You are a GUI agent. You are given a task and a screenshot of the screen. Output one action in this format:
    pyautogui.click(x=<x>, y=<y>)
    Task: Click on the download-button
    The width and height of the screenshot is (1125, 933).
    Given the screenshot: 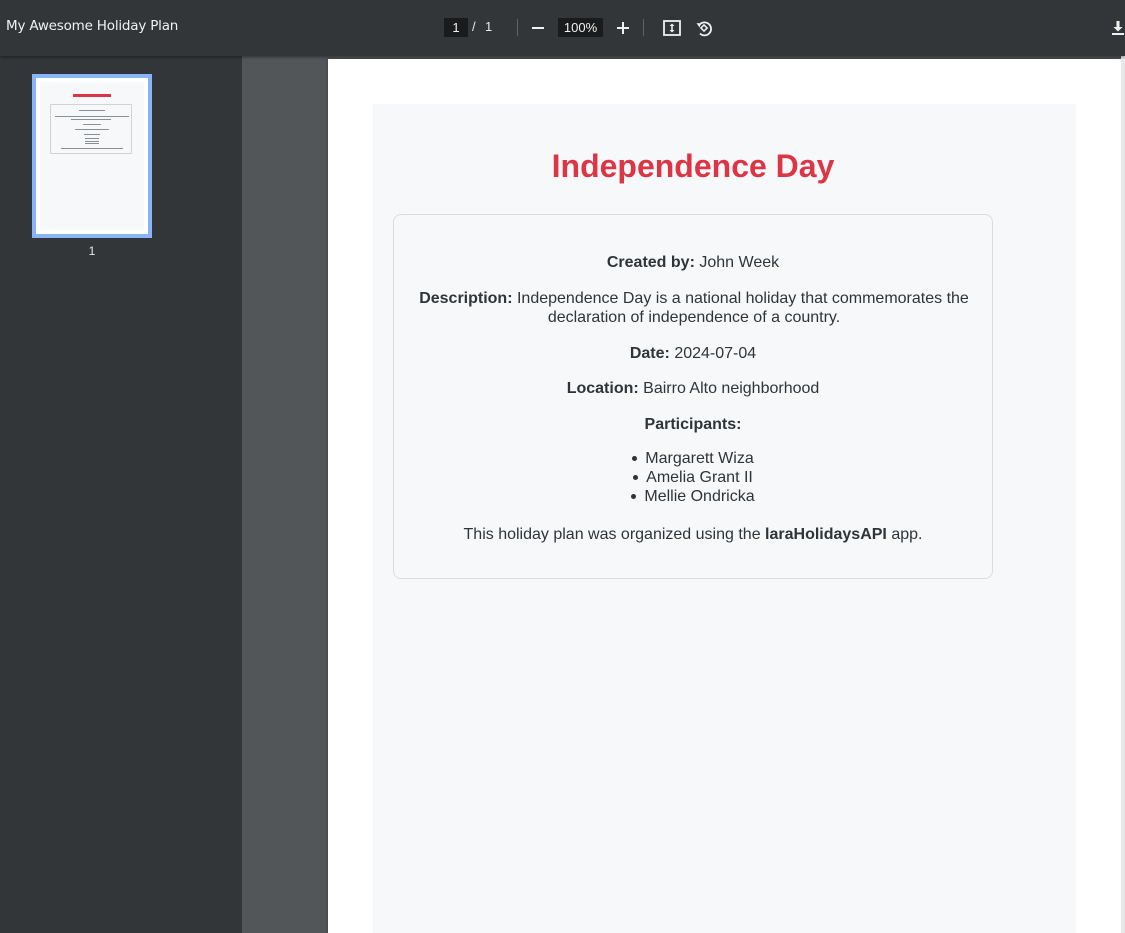 What is the action you would take?
    pyautogui.click(x=1114, y=28)
    